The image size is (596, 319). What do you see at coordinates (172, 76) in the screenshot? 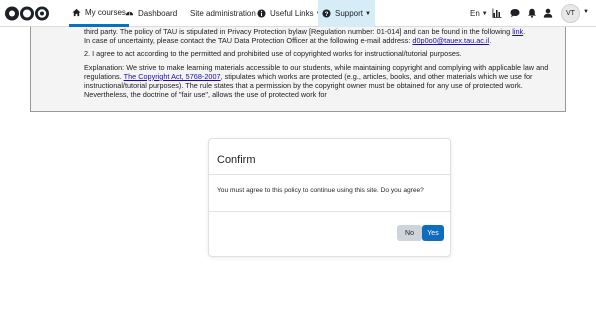
I see `copyright-act-link: The Copyright Act, 5768-2007` at bounding box center [172, 76].